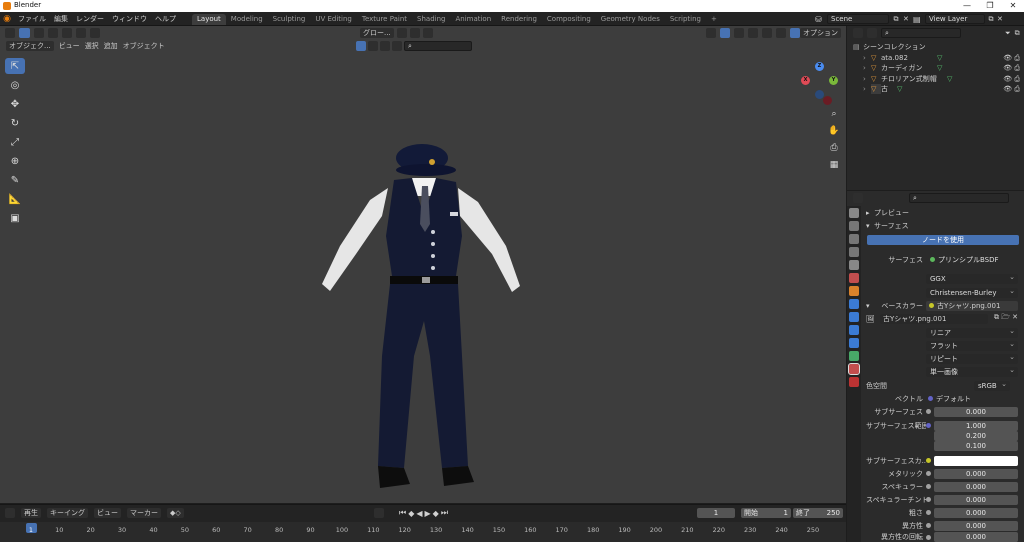 The image size is (1024, 542). What do you see at coordinates (992, 385) in the screenshot?
I see `colorspace-dropdown: sRGB` at bounding box center [992, 385].